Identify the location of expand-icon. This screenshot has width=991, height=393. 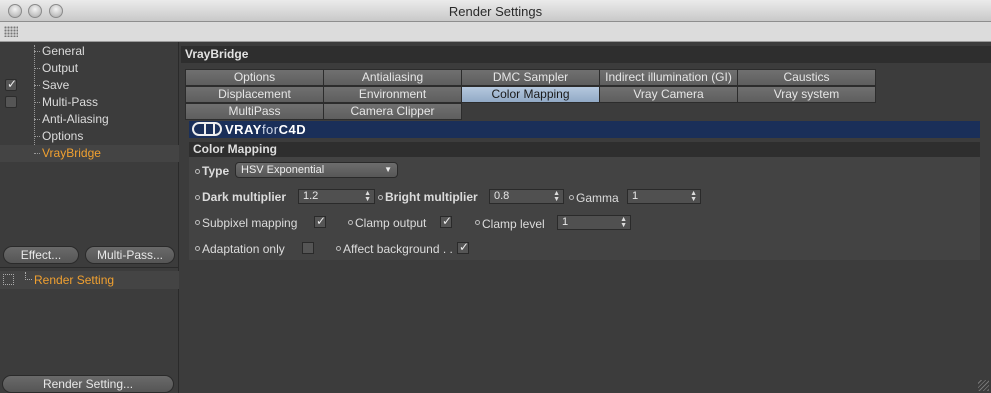
(8, 279).